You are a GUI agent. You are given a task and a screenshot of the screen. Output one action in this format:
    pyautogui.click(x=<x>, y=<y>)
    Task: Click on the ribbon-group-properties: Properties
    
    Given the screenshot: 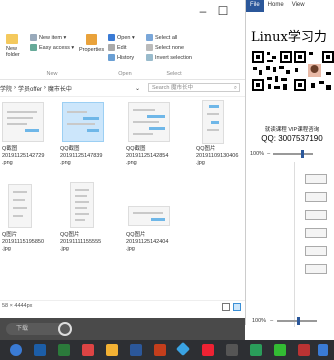 What is the action you would take?
    pyautogui.click(x=91, y=51)
    